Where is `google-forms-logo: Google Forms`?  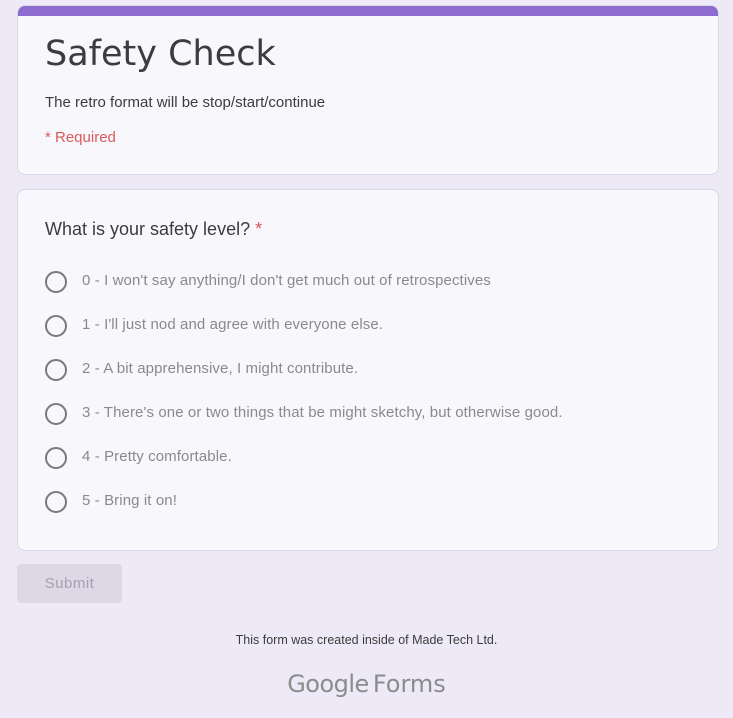 google-forms-logo: Google Forms is located at coordinates (366, 684).